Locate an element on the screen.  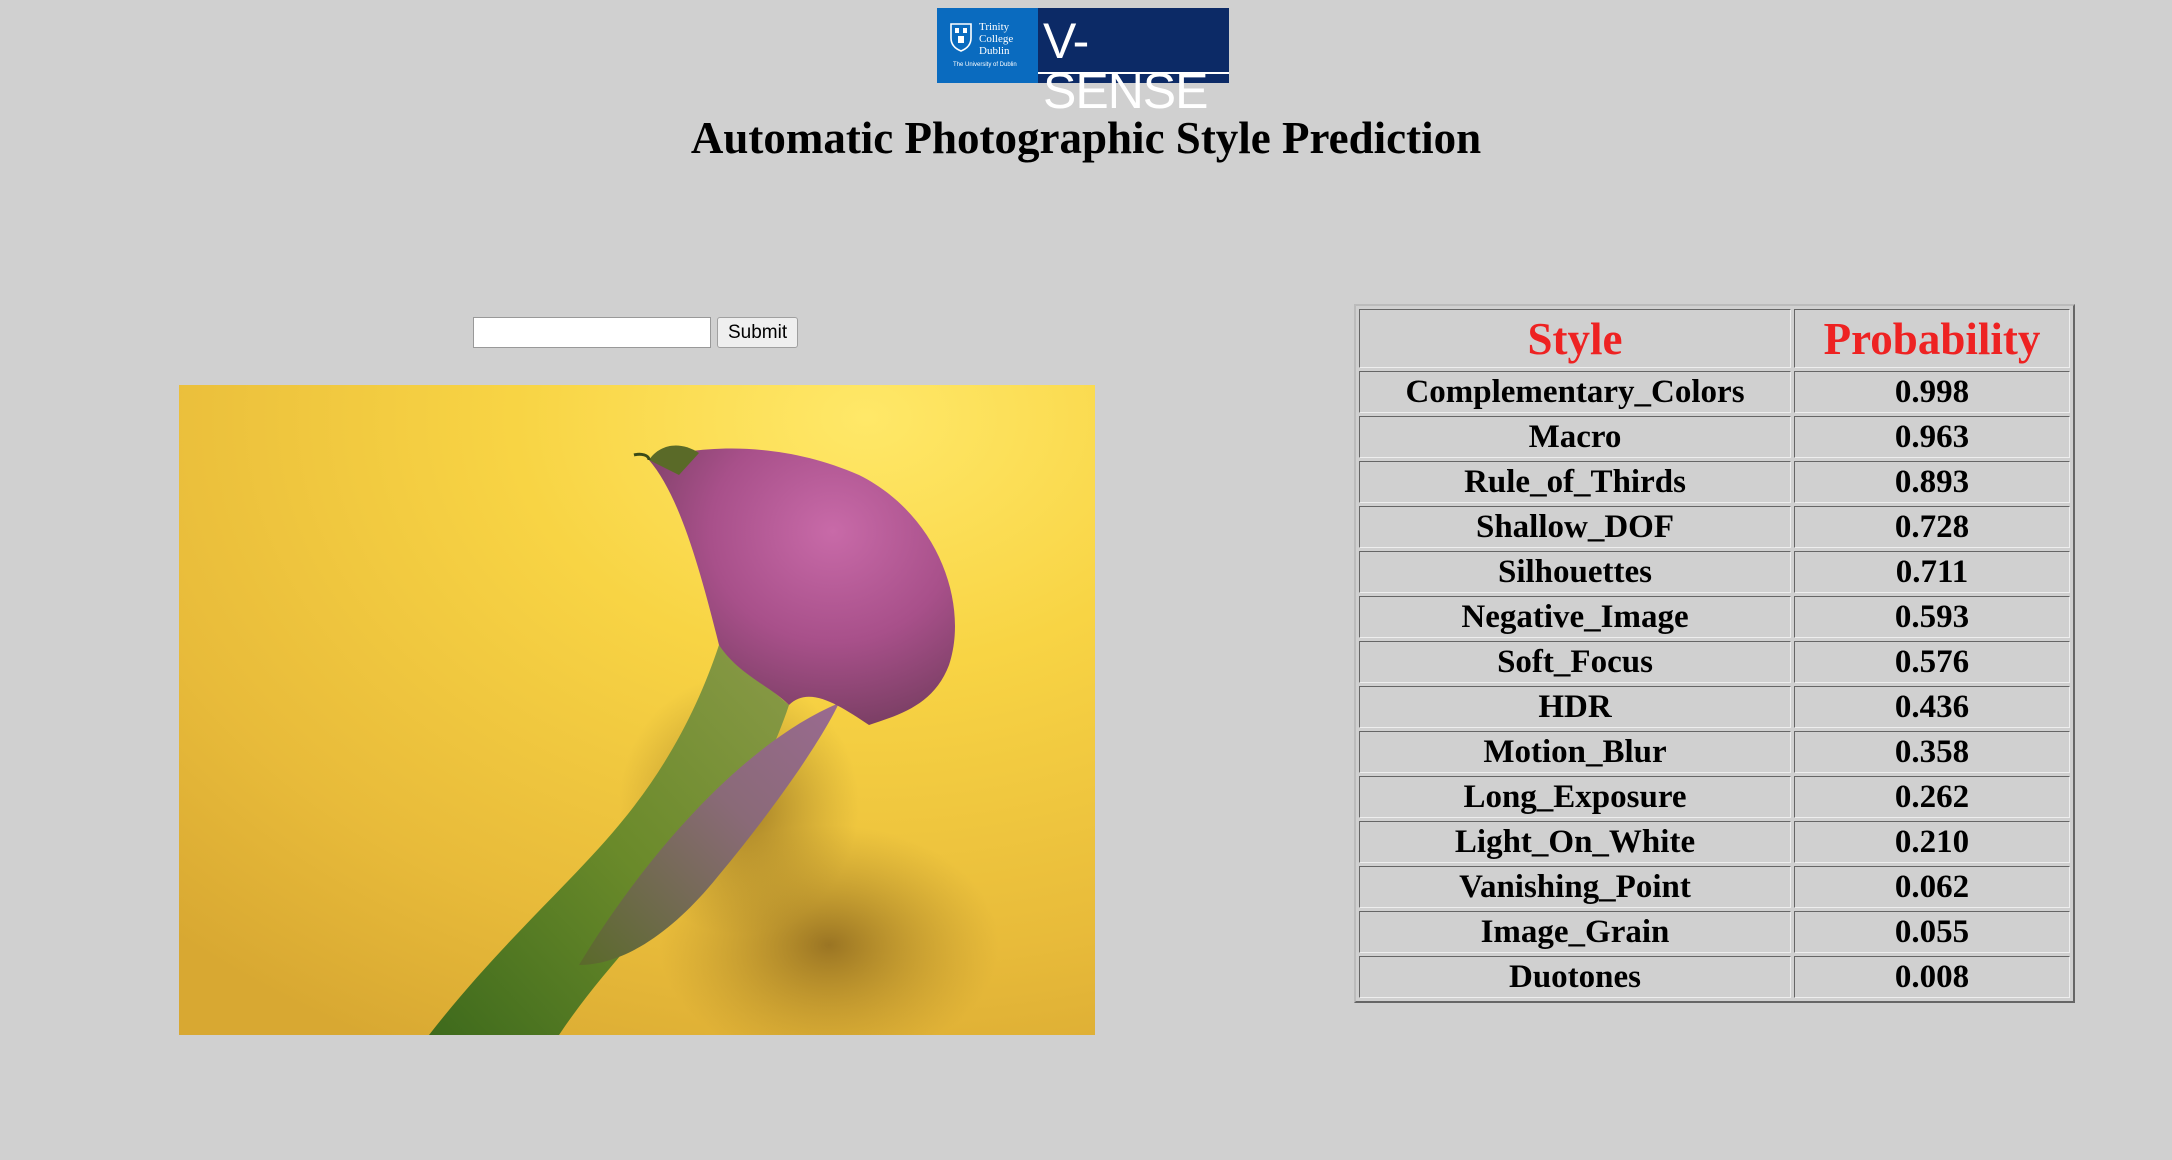
table-row: Complementary_Colors 0.998 is located at coordinates (1714, 392).